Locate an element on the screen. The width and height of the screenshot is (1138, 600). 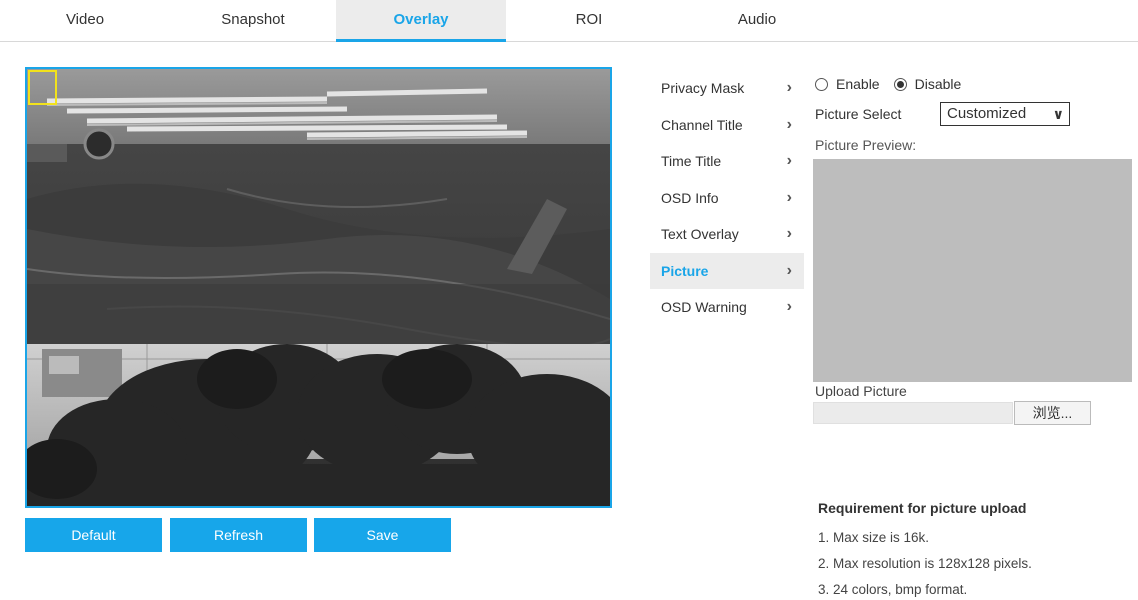
refresh-button: Refresh is located at coordinates (238, 535).